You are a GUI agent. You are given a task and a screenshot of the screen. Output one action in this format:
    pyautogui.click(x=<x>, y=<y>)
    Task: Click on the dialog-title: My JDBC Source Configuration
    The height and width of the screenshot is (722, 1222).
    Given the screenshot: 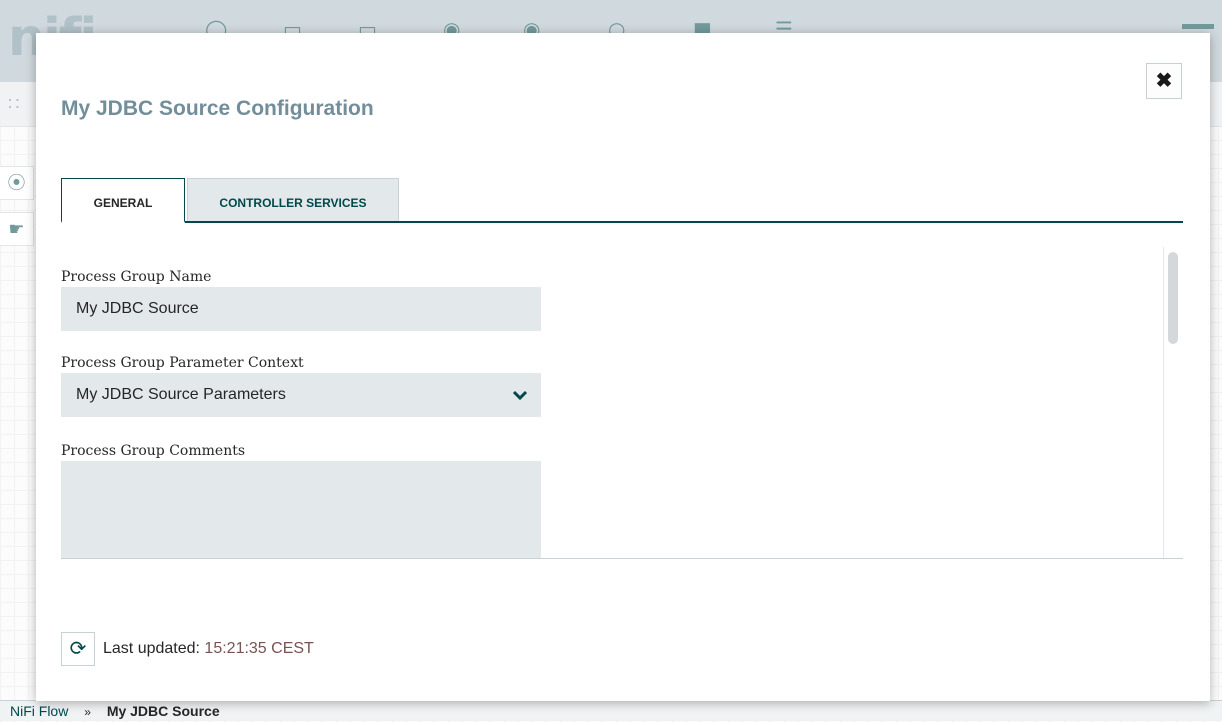 What is the action you would take?
    pyautogui.click(x=217, y=108)
    